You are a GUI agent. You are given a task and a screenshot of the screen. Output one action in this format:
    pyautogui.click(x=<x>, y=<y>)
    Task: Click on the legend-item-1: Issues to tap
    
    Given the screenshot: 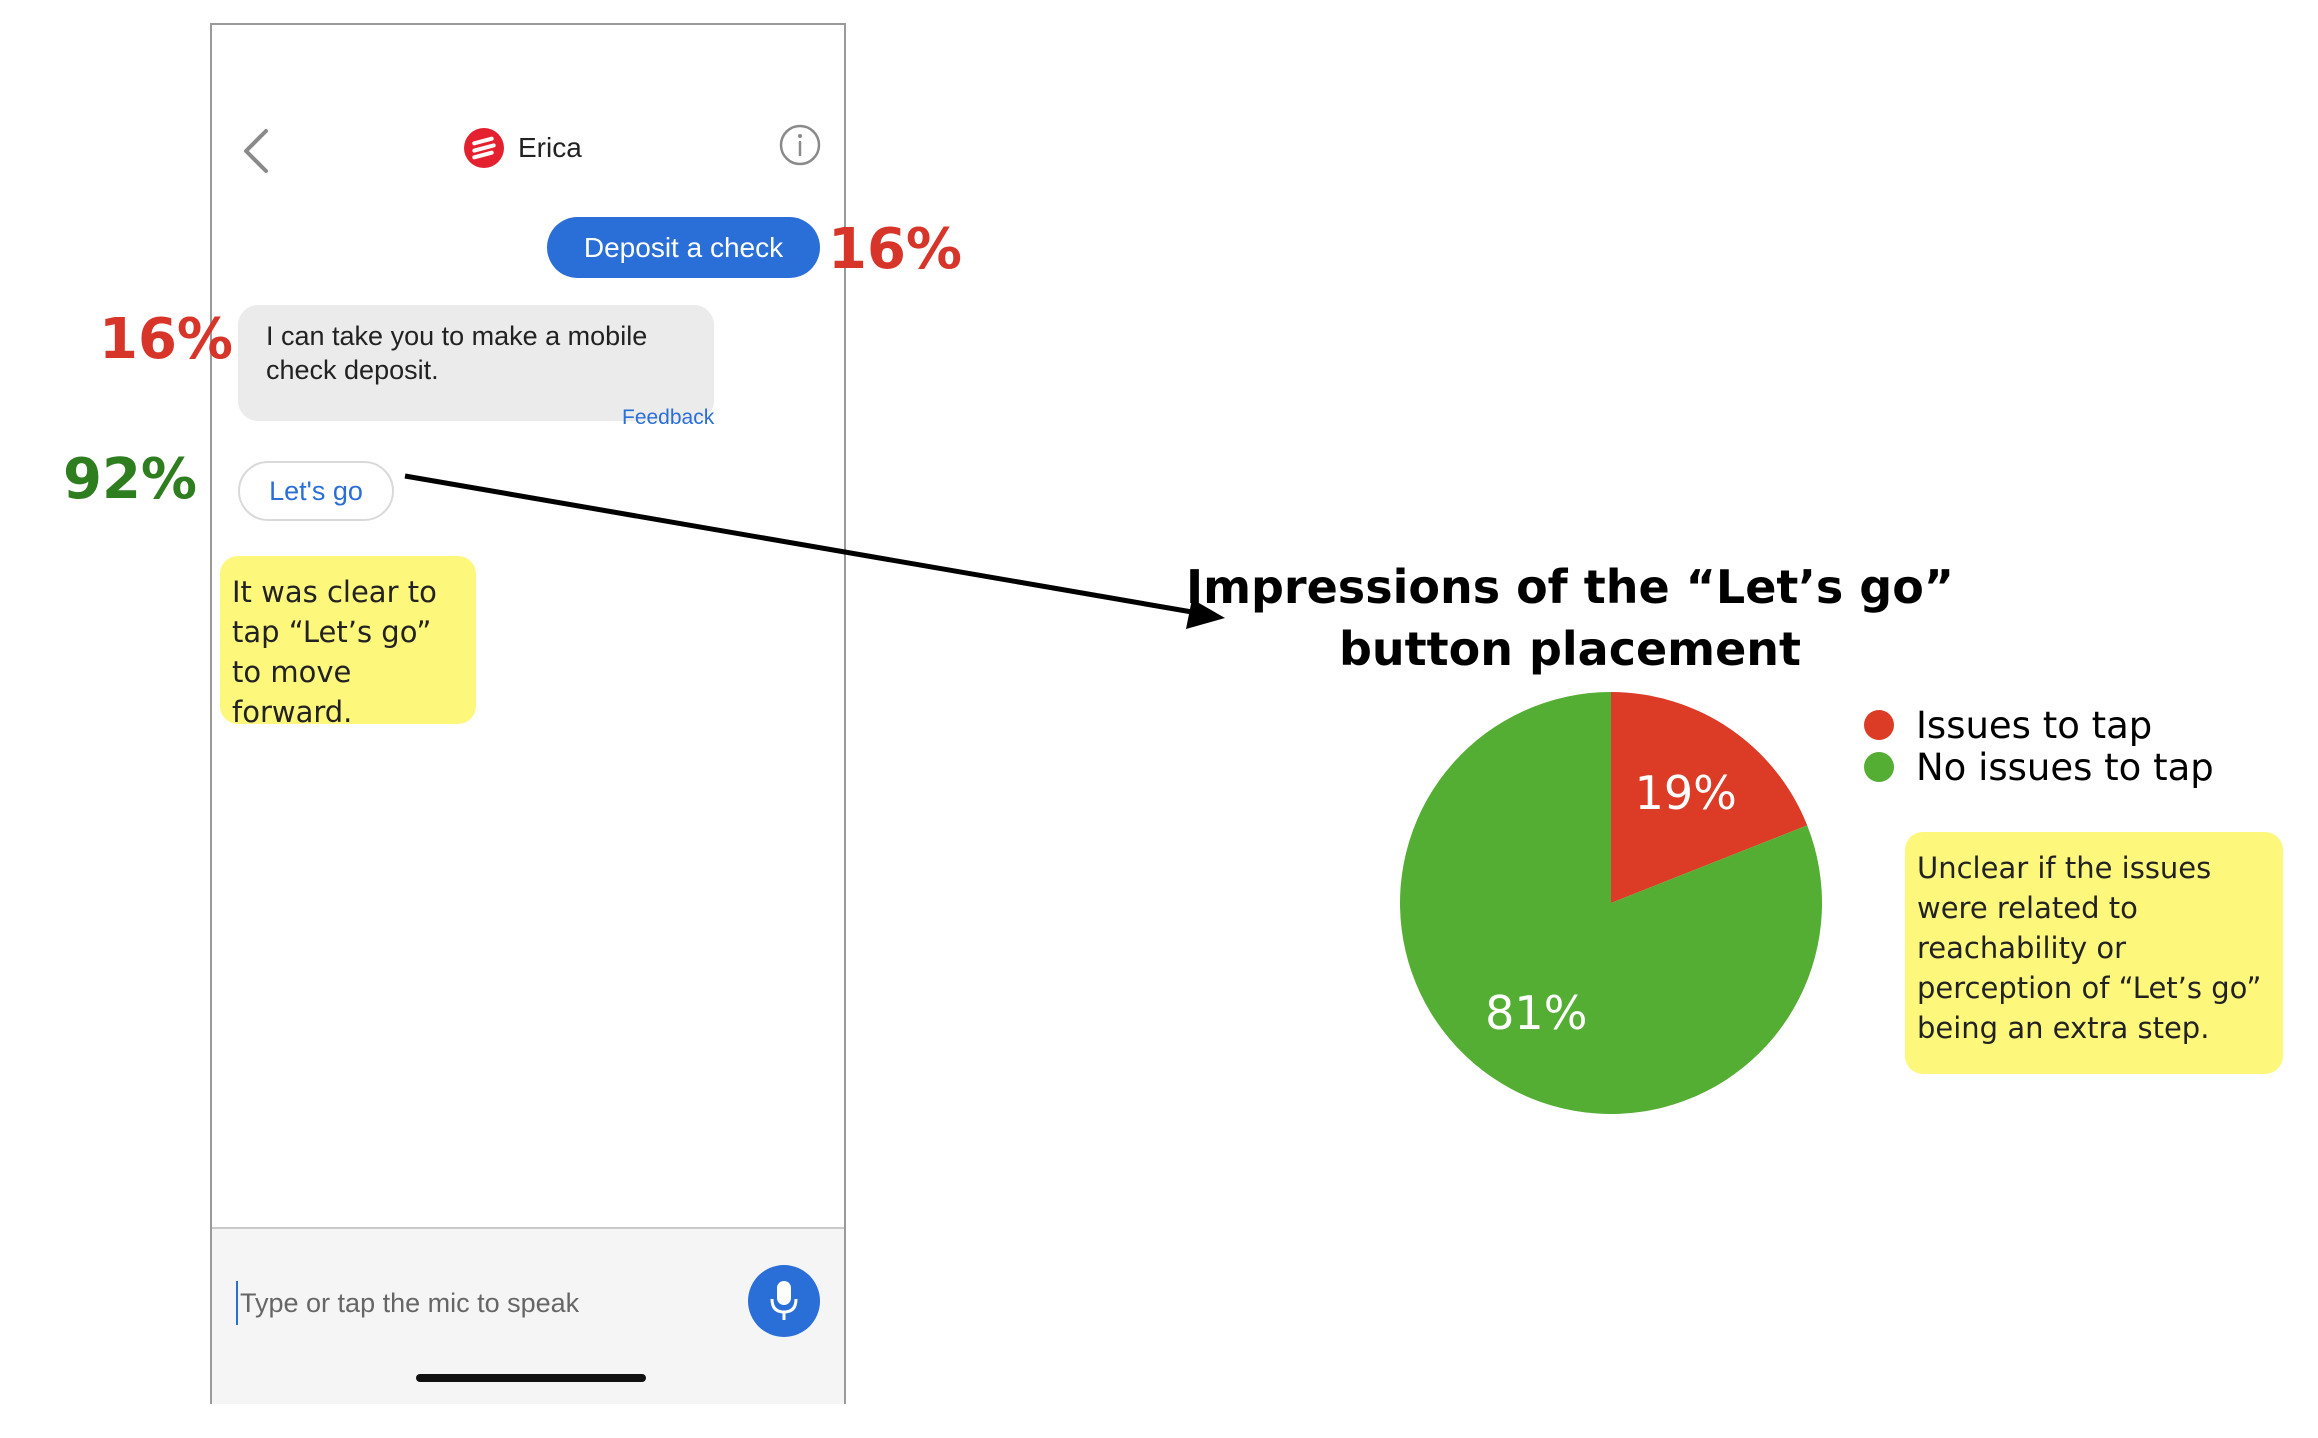 What is the action you would take?
    pyautogui.click(x=2039, y=725)
    